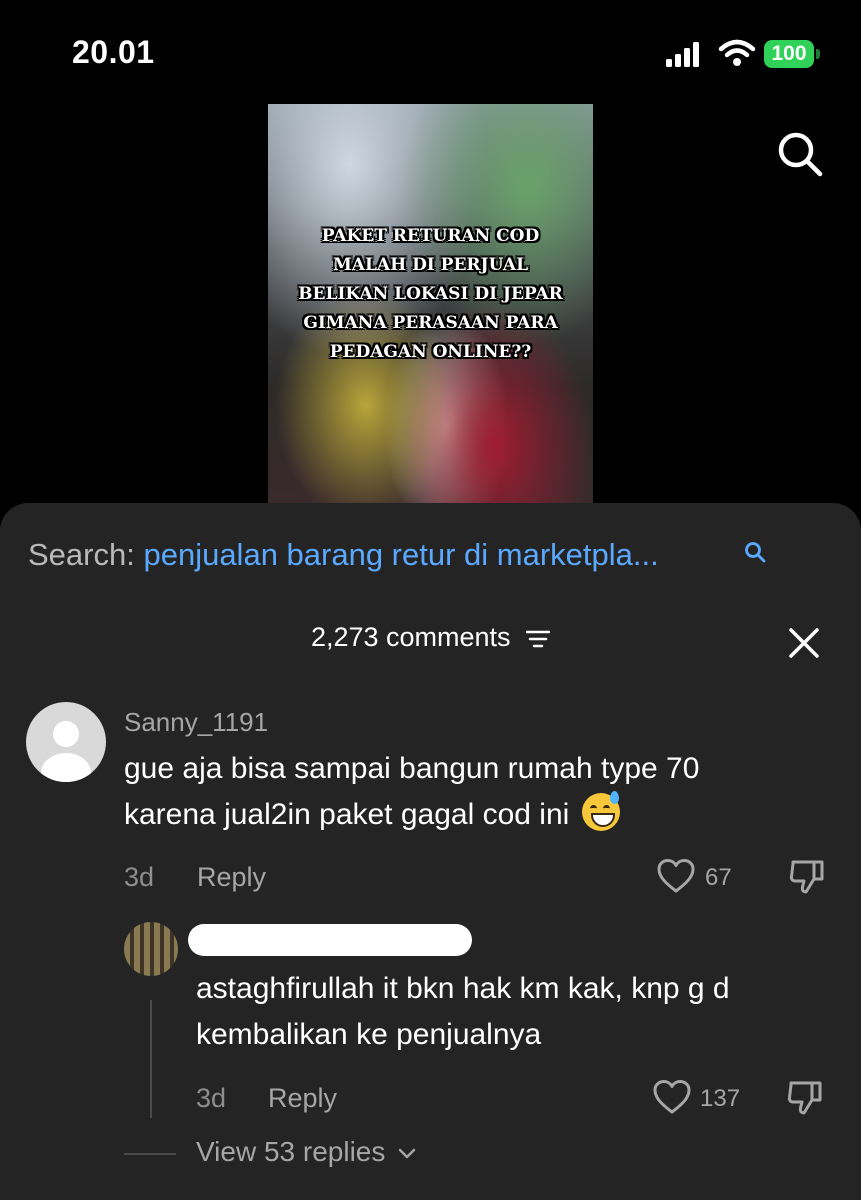 This screenshot has width=861, height=1200. I want to click on comment-age: 3d, so click(139, 877).